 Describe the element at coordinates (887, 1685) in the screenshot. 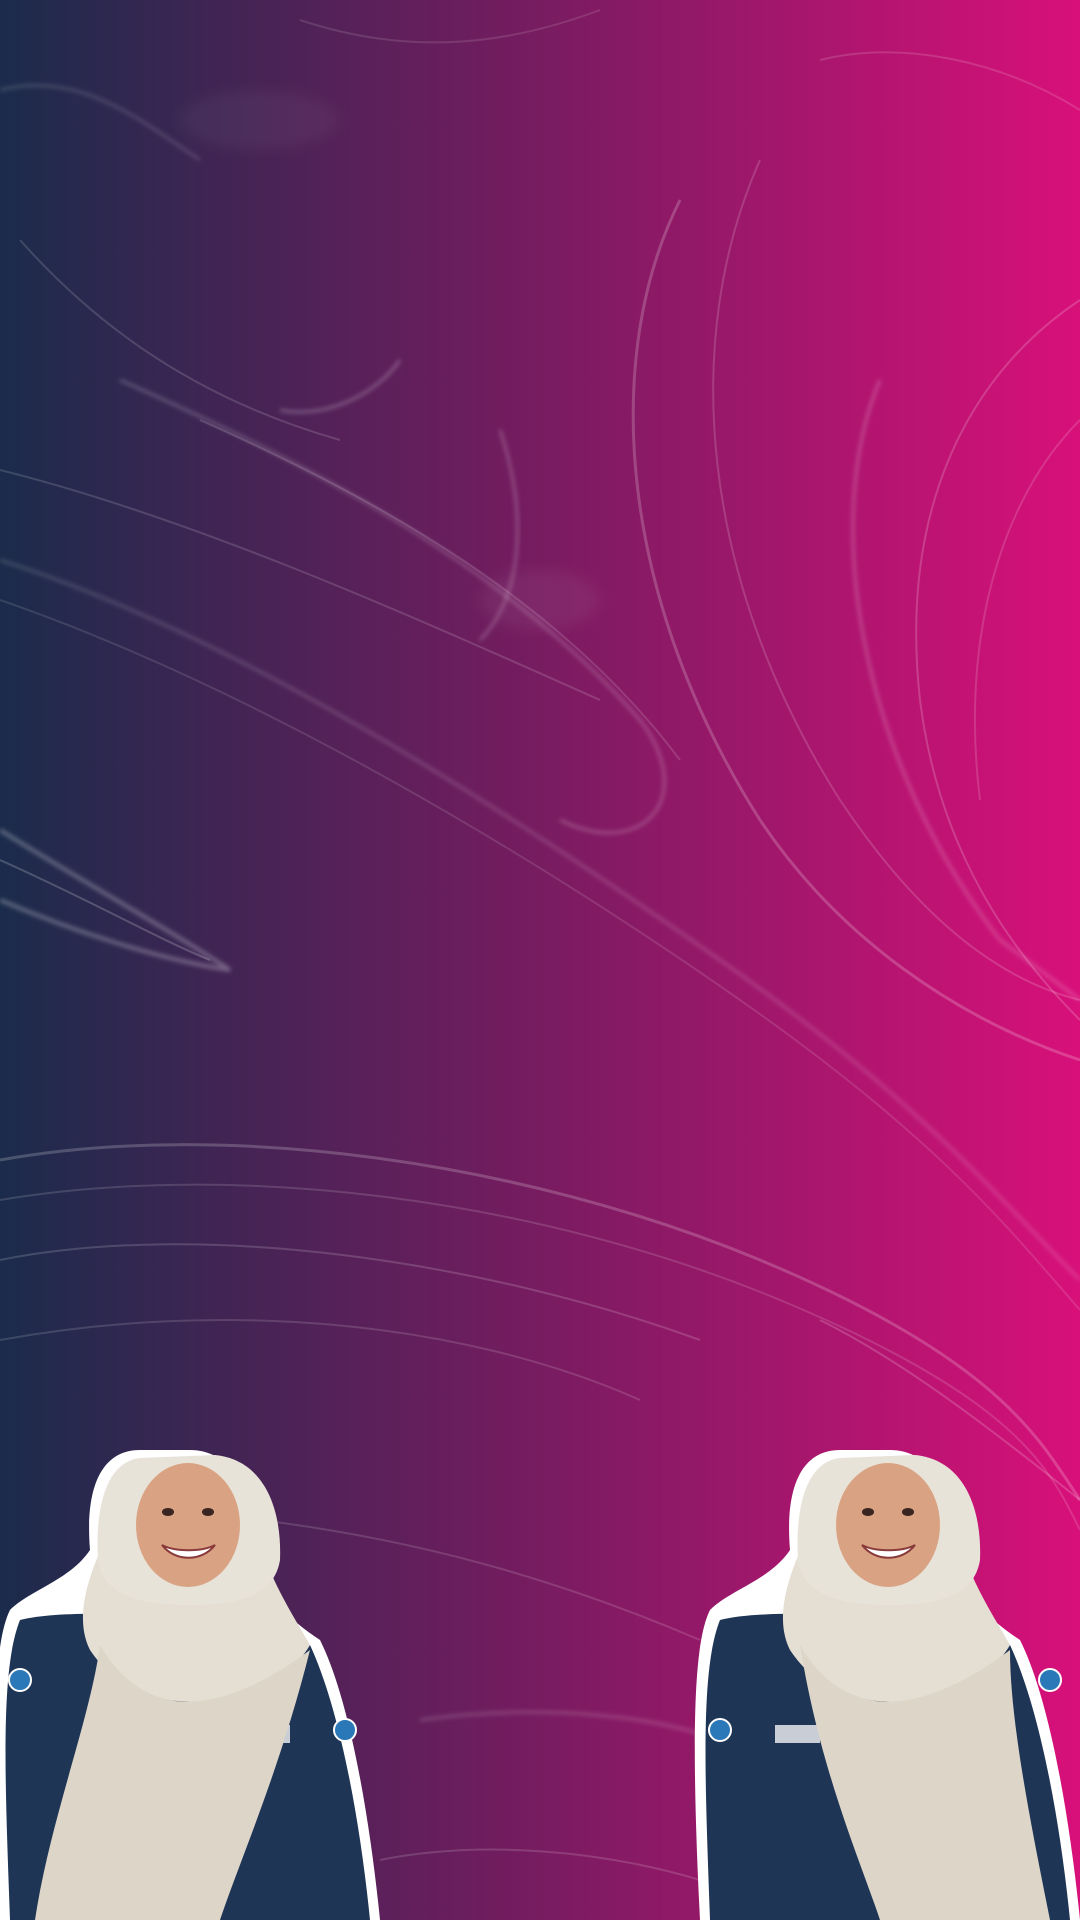

I see `person-right-cutout` at that location.